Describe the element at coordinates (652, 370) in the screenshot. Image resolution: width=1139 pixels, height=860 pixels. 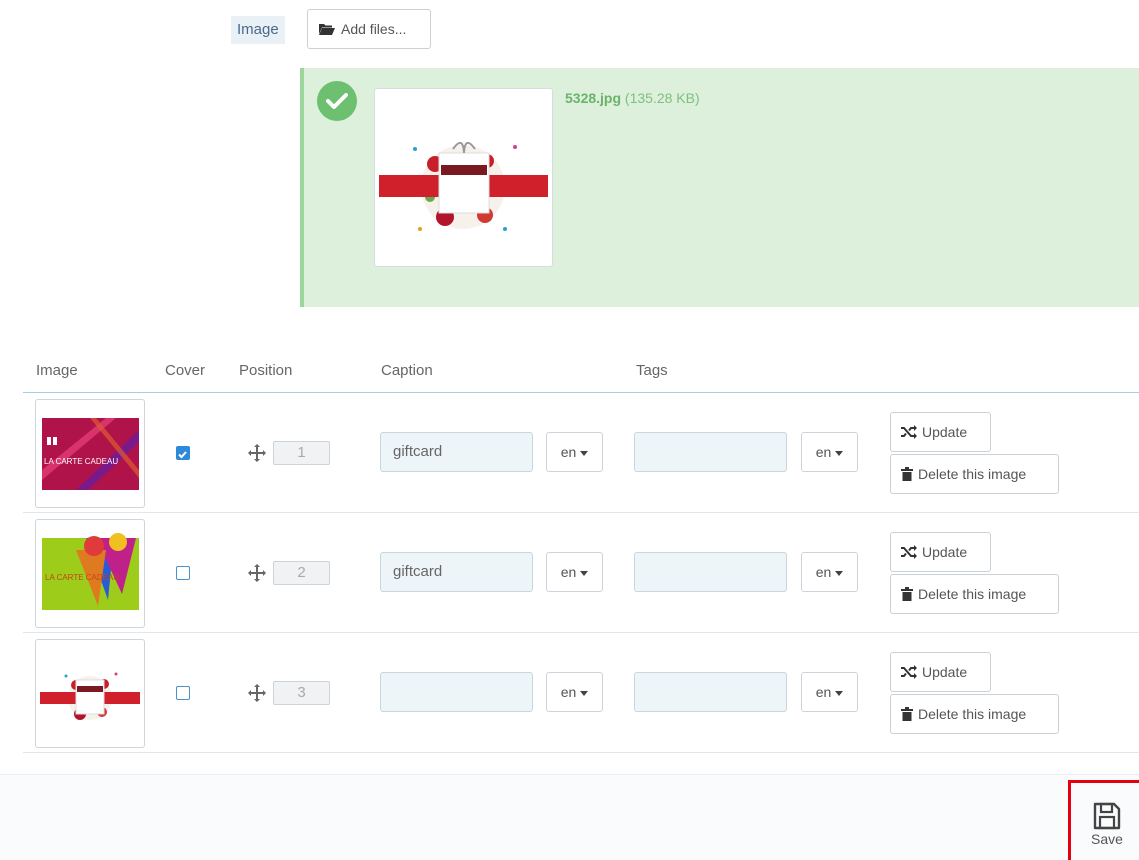
I see `column-header-tags: Tags` at that location.